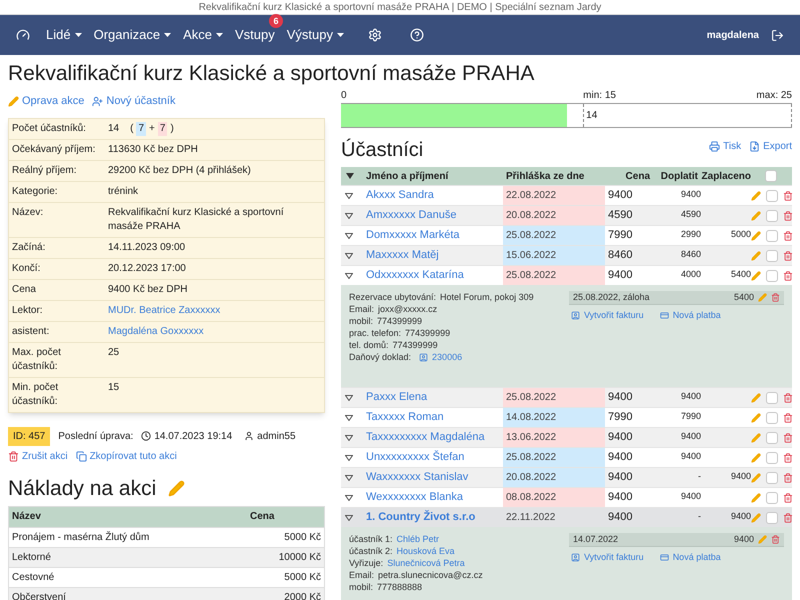  What do you see at coordinates (433, 195) in the screenshot?
I see `participant-name: Akxxx Sandra` at bounding box center [433, 195].